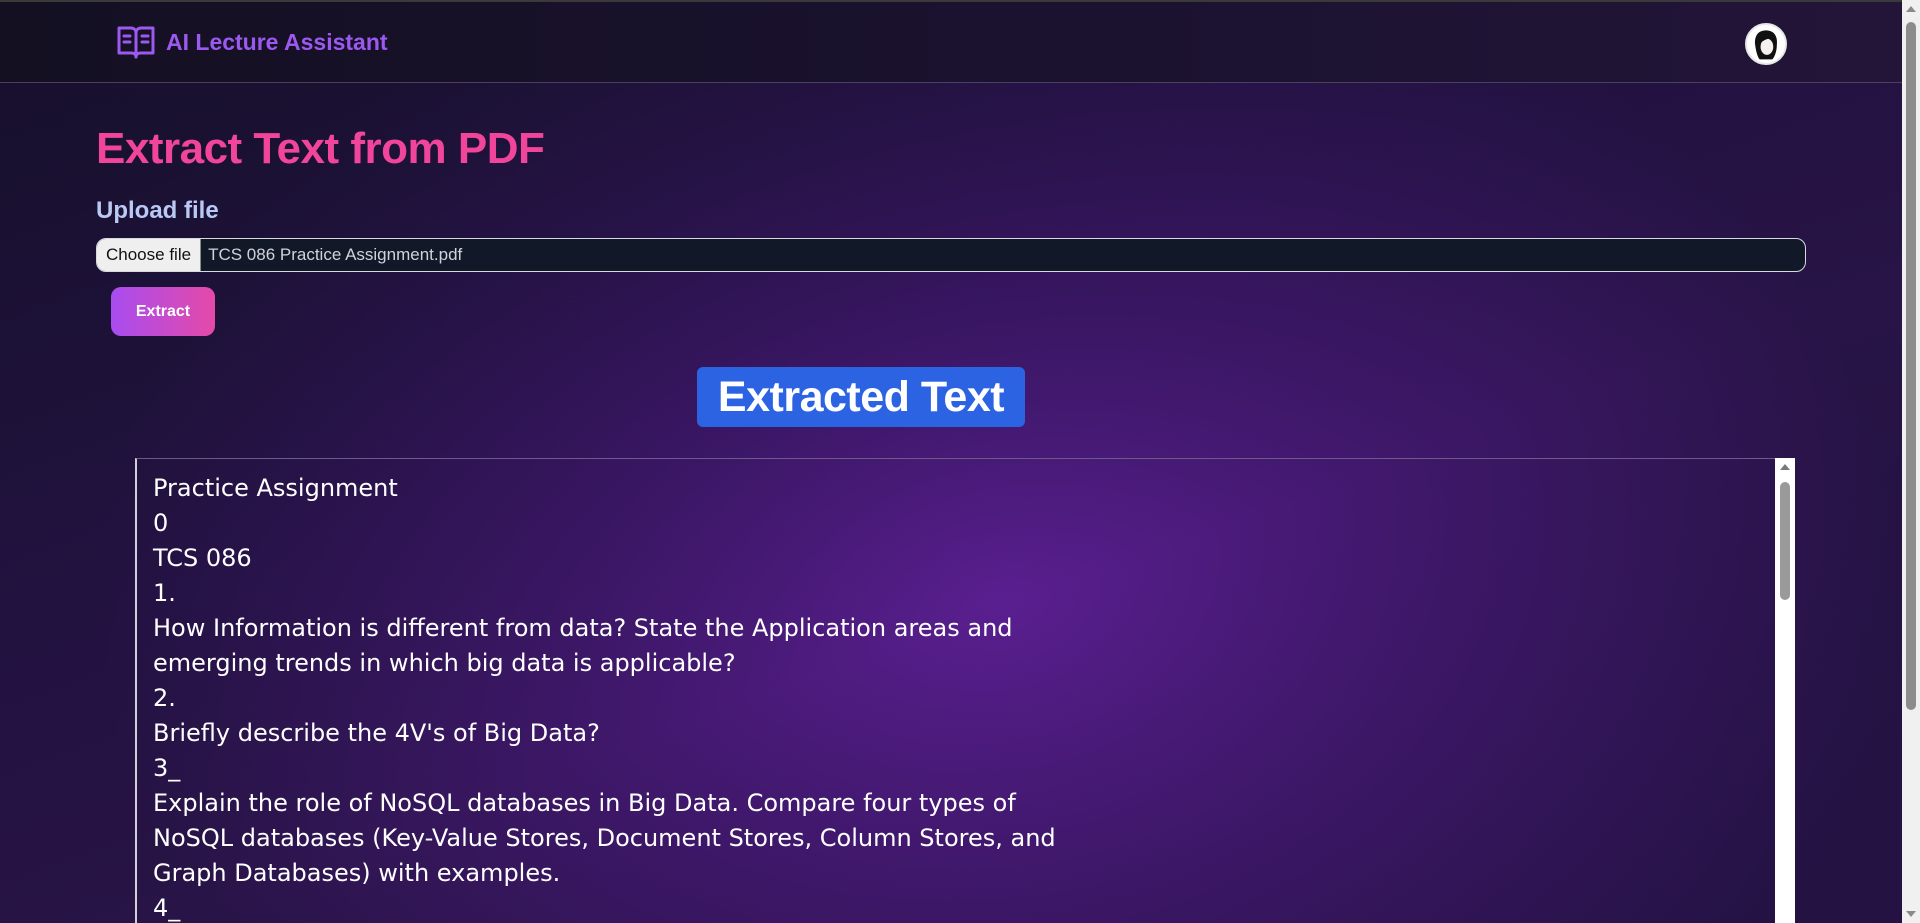  What do you see at coordinates (357, 873) in the screenshot?
I see `text-line: Graph Databases) with examples.` at bounding box center [357, 873].